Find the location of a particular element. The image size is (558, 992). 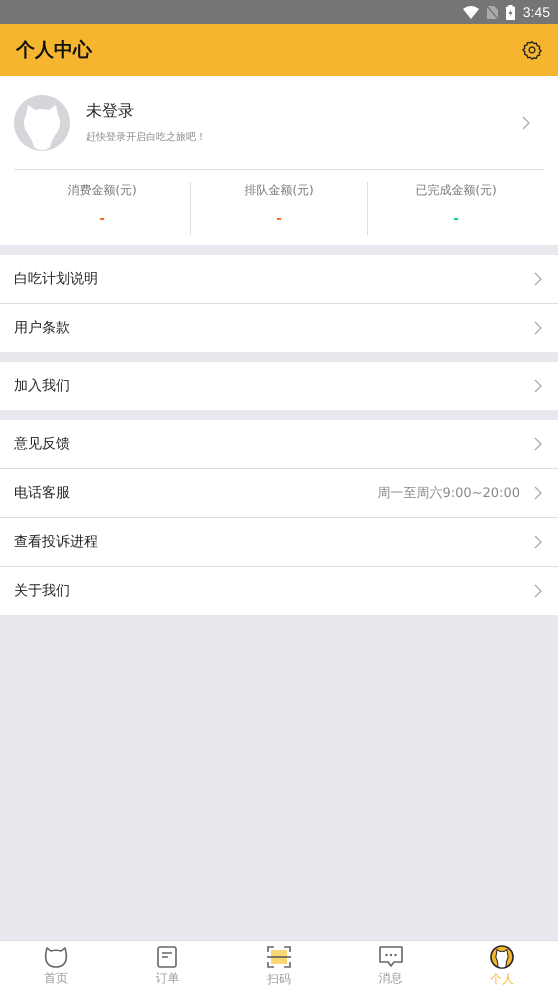

cat-head-icon is located at coordinates (56, 957).